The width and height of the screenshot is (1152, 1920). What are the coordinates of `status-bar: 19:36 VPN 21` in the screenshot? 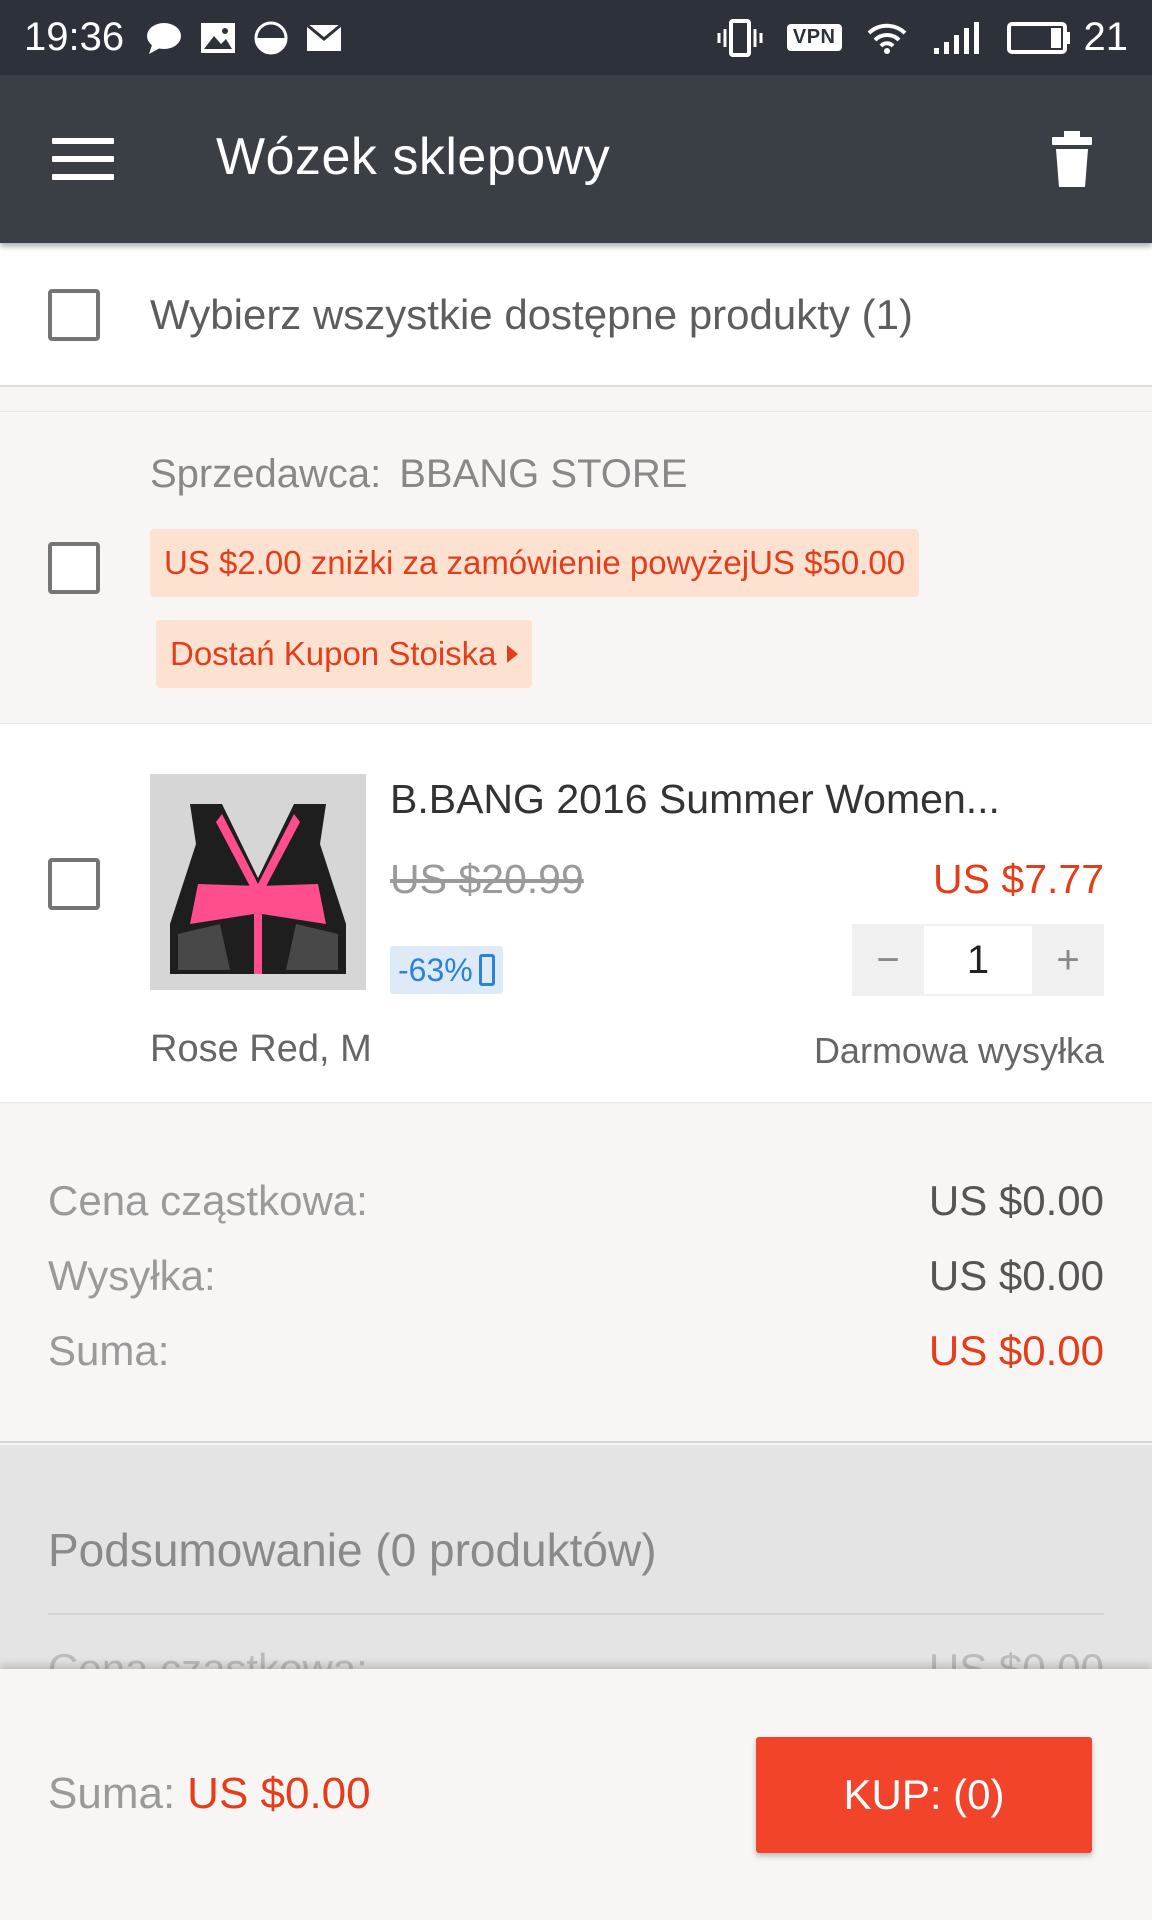 It's located at (576, 37).